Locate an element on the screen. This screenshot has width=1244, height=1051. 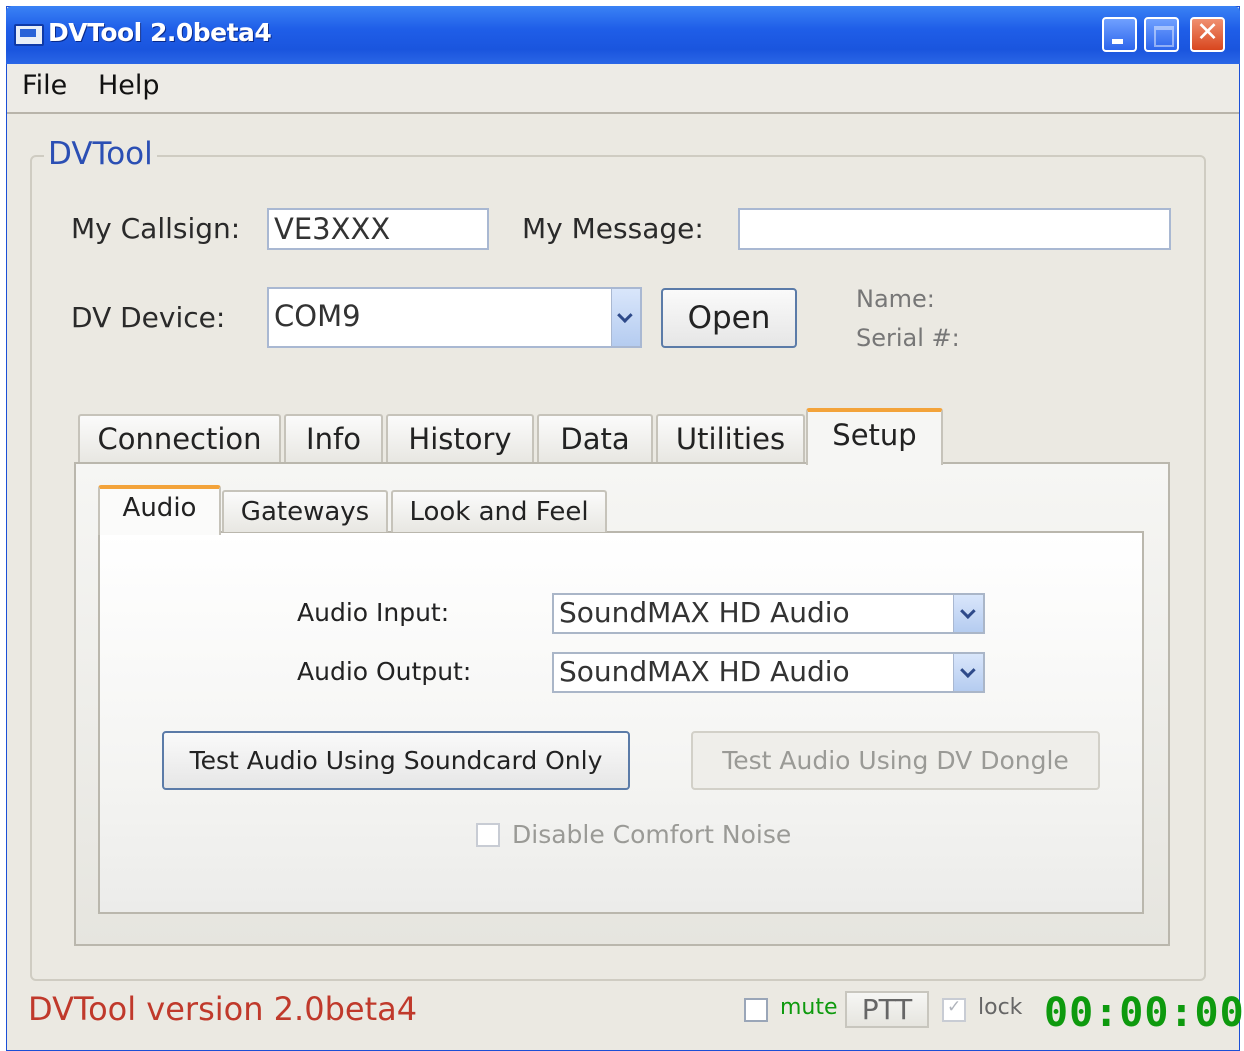
message-input is located at coordinates (954, 229).